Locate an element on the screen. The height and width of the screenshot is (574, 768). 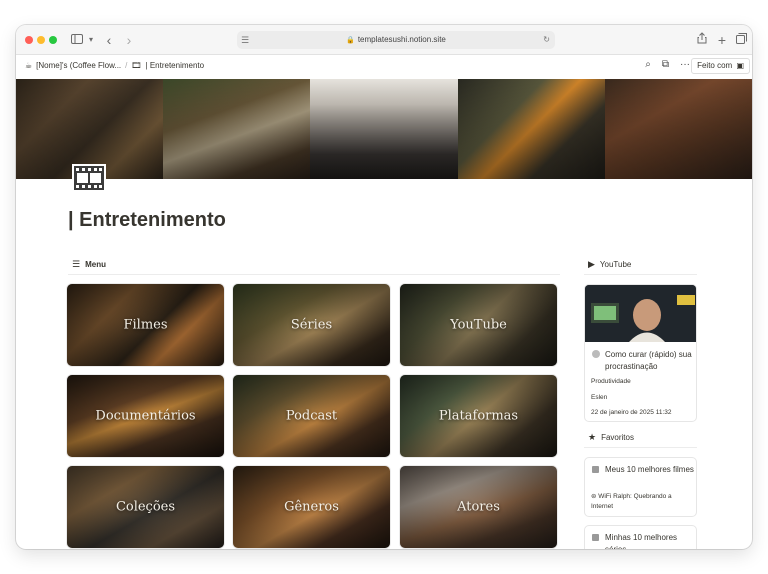
lock-icon: 🔒 is located at coordinates (350, 40).